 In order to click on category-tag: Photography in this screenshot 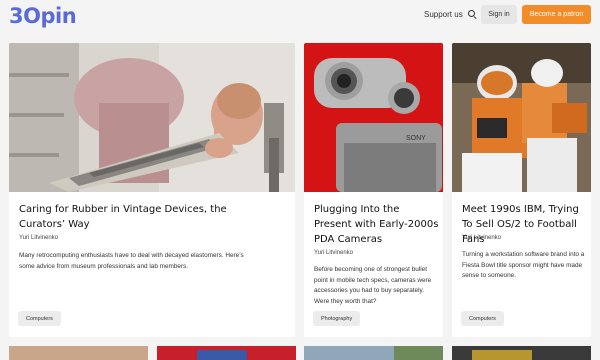, I will do `click(337, 318)`.